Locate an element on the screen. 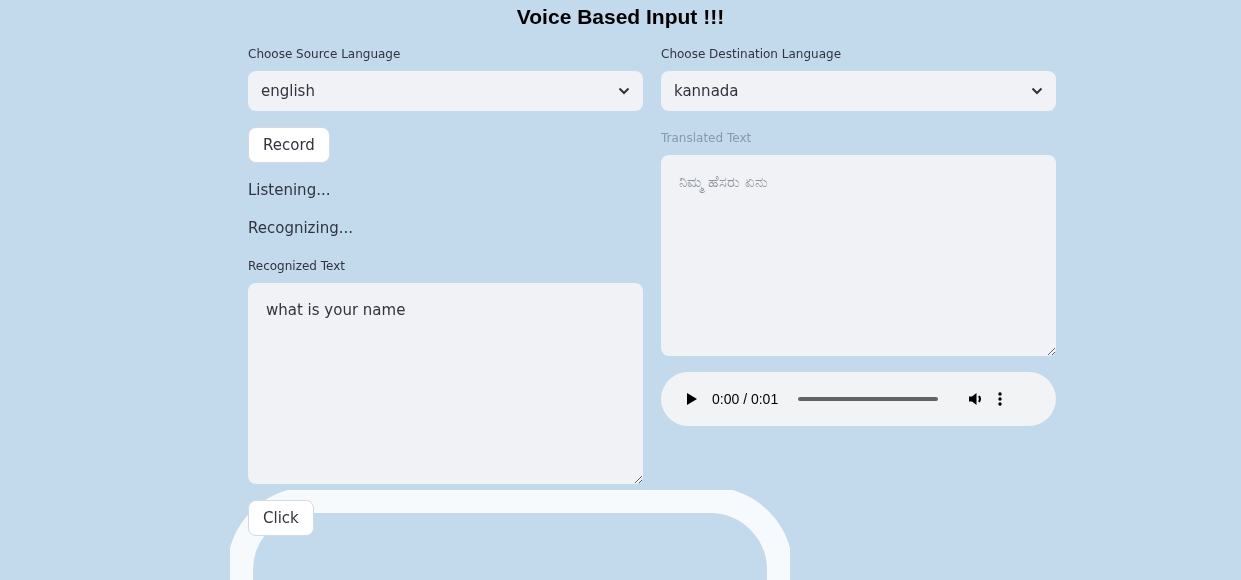 Image resolution: width=1241 pixels, height=580 pixels. field-label: Translated Text is located at coordinates (706, 139).